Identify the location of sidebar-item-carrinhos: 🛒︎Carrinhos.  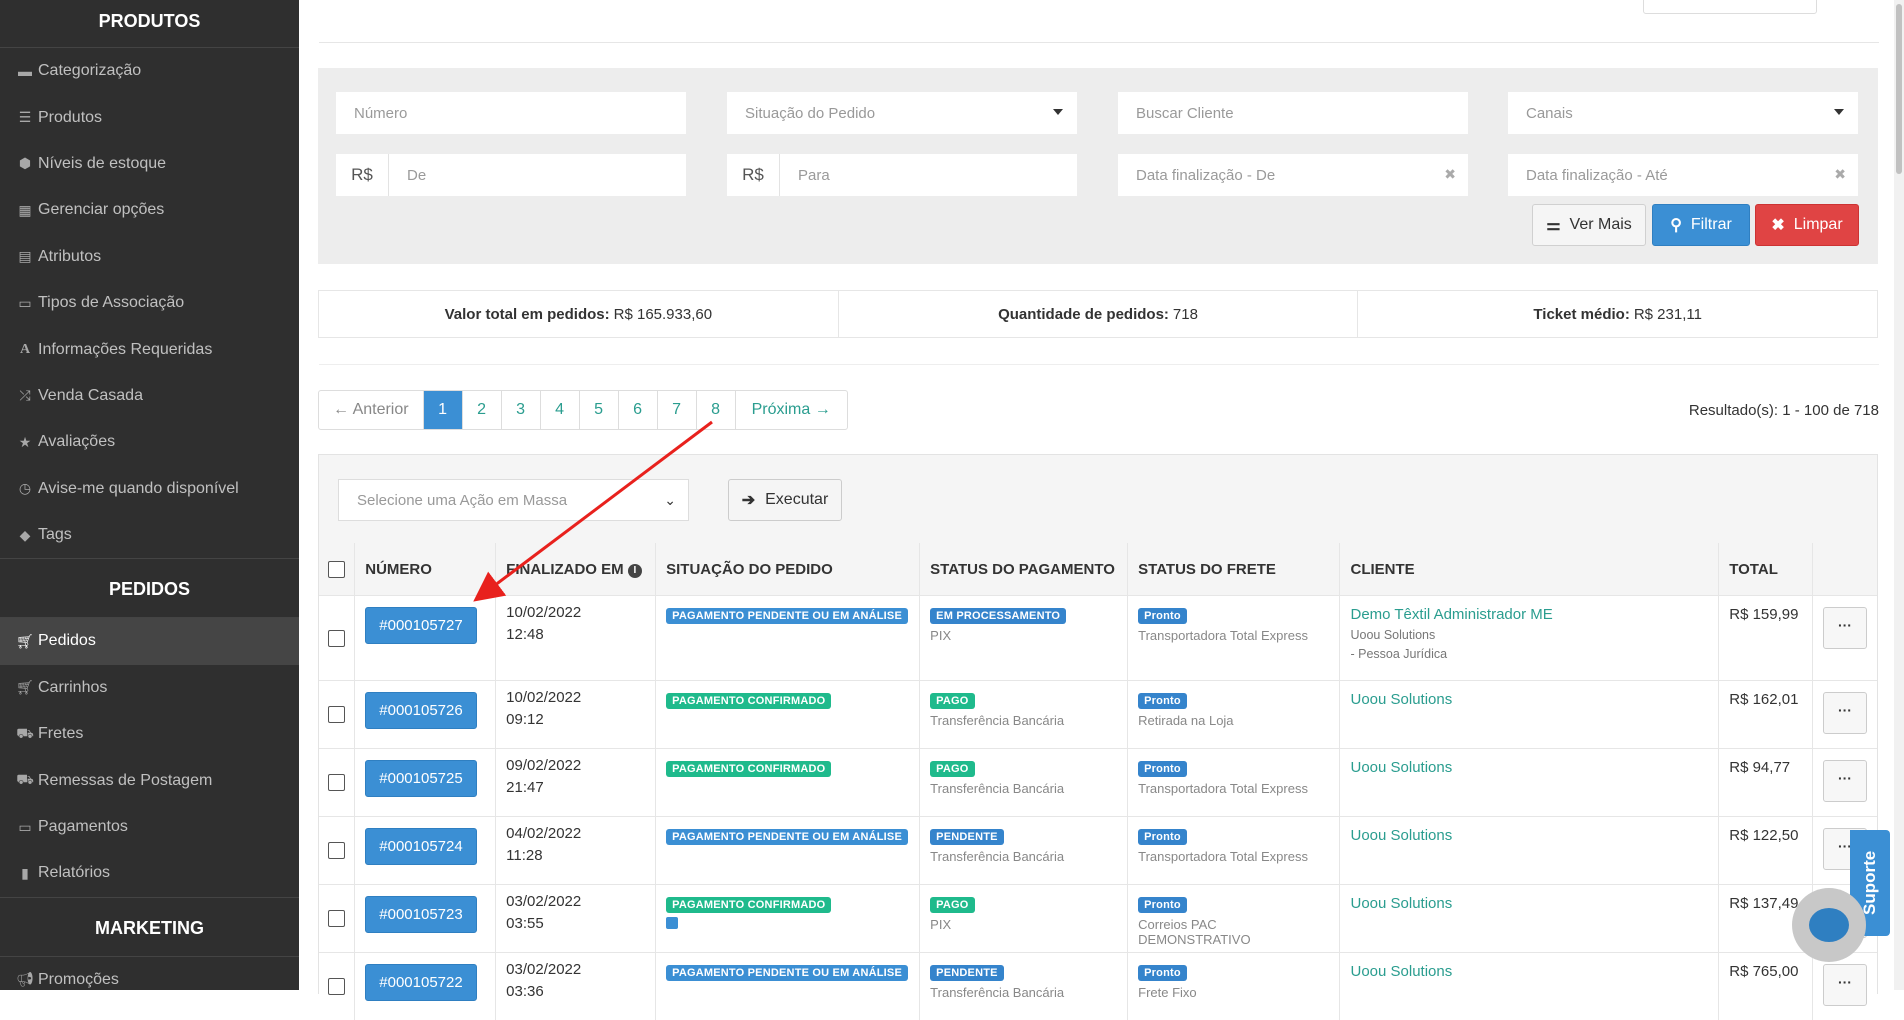
(149, 688).